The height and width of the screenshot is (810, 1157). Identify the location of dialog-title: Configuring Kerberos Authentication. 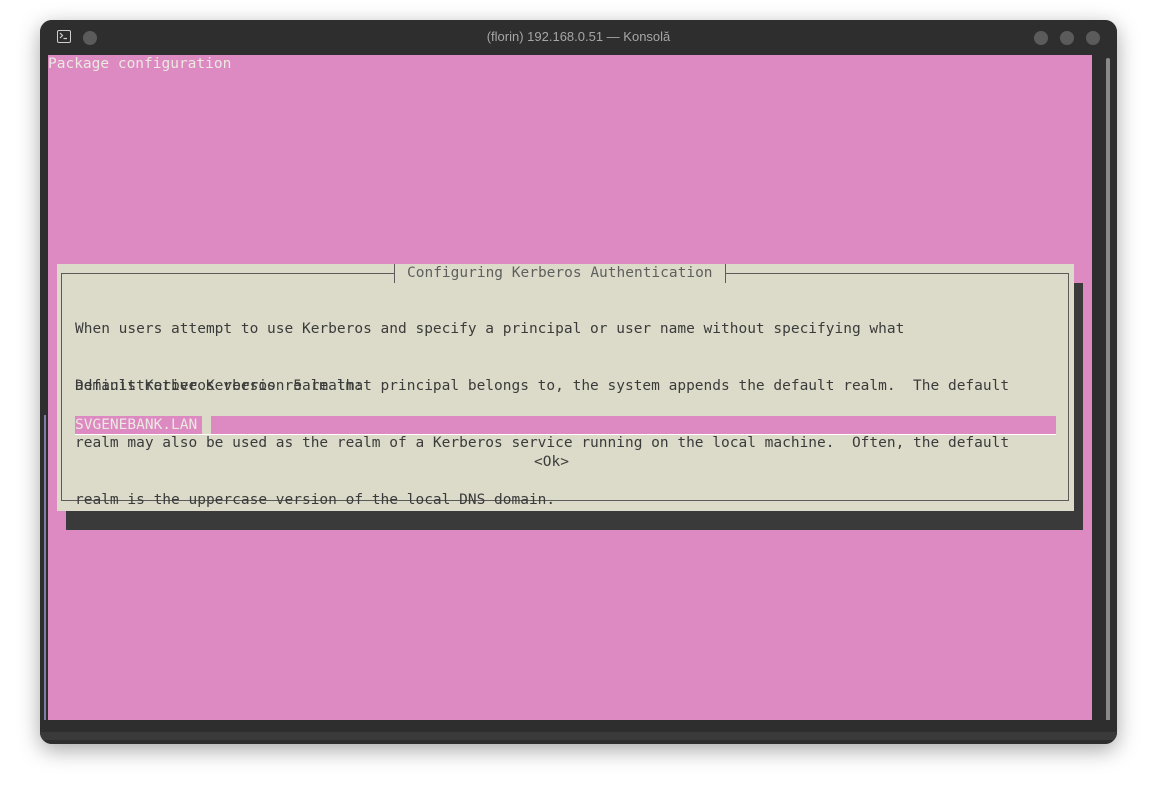
(560, 273).